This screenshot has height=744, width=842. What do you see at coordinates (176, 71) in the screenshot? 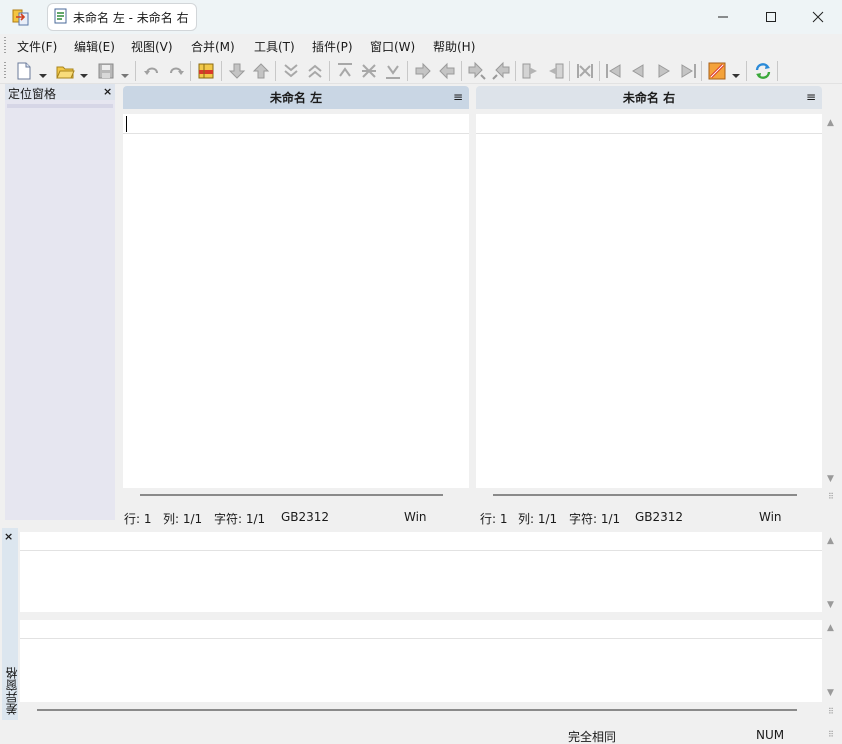
I see `redo-button` at bounding box center [176, 71].